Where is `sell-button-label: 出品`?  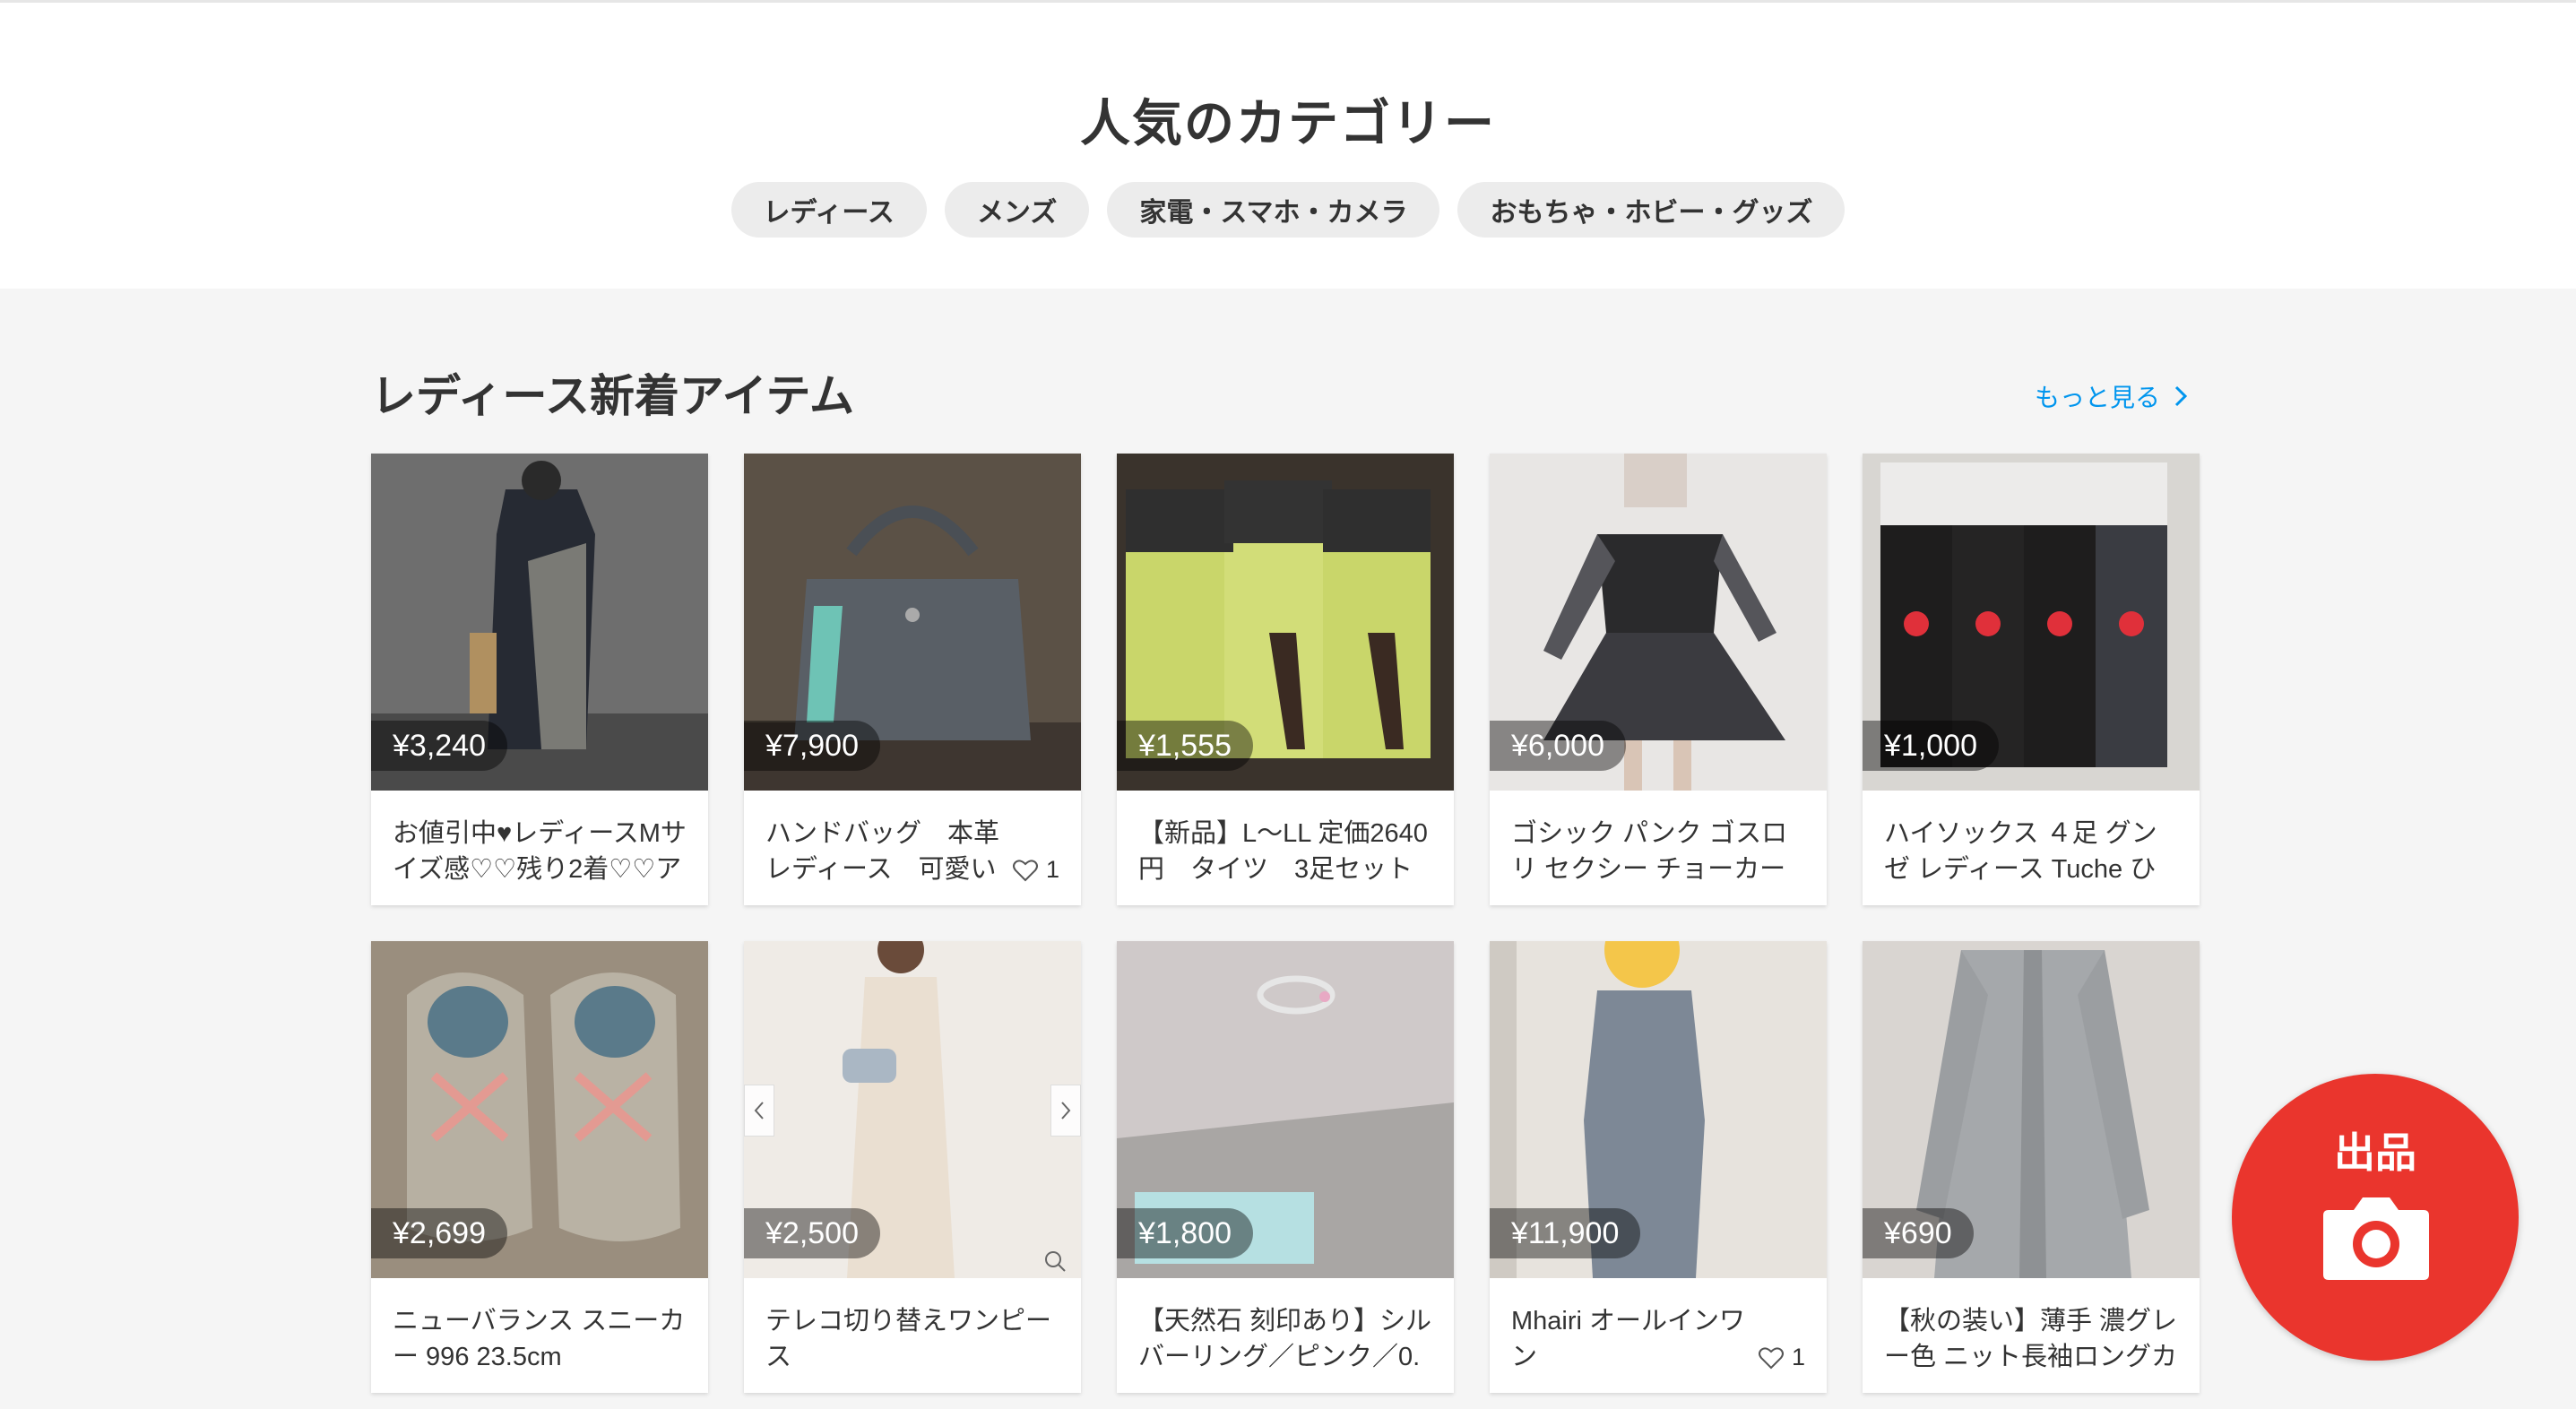 sell-button-label: 出品 is located at coordinates (2375, 1152).